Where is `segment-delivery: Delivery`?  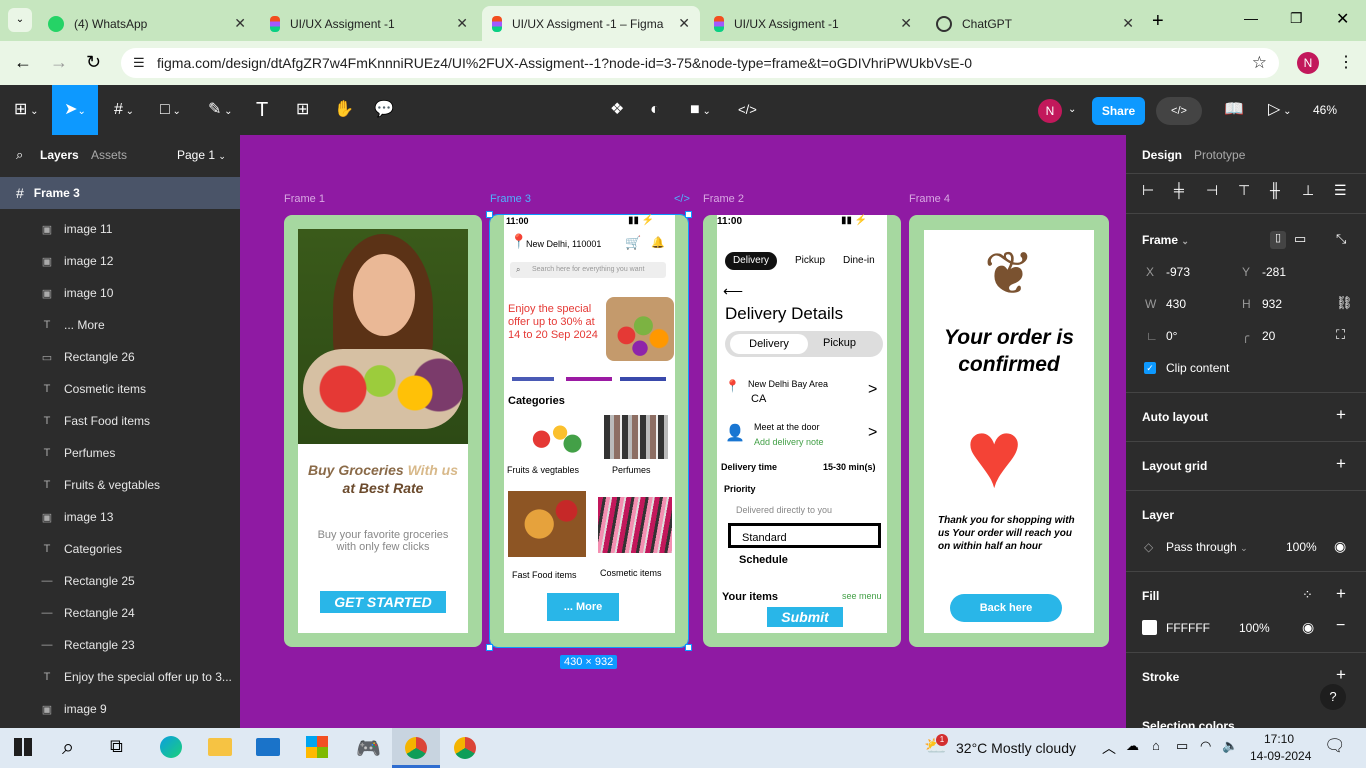 segment-delivery: Delivery is located at coordinates (769, 344).